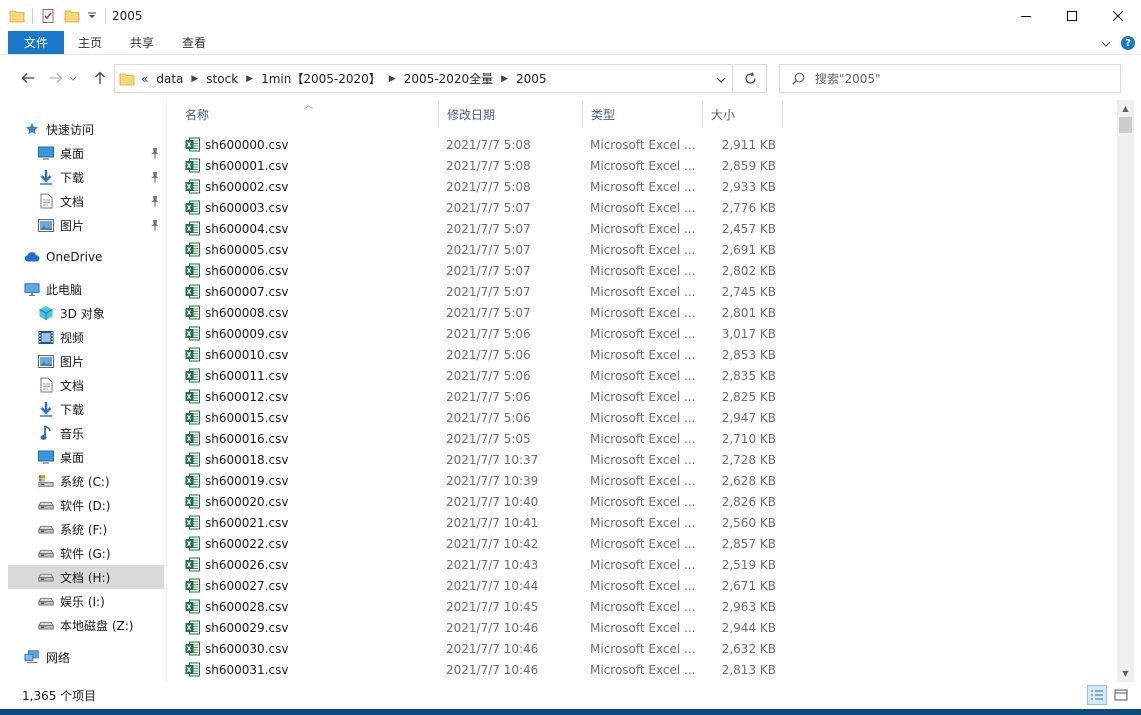 This screenshot has width=1141, height=715. Describe the element at coordinates (86, 601) in the screenshot. I see `sidebar-item: 娱乐 (I:)` at that location.